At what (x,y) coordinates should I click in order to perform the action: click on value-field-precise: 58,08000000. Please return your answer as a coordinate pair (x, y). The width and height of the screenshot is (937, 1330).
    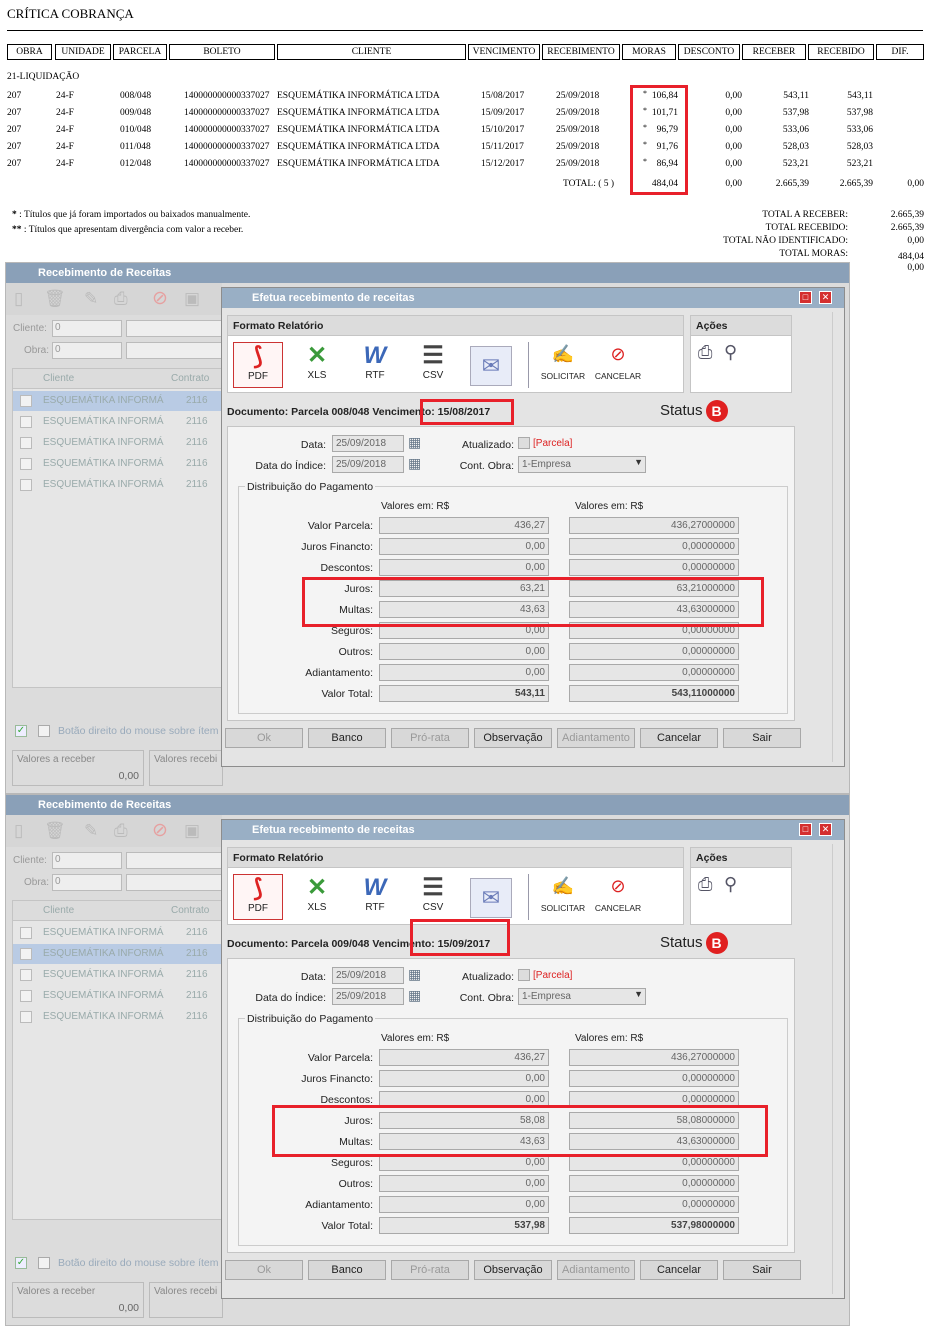
    Looking at the image, I should click on (654, 1120).